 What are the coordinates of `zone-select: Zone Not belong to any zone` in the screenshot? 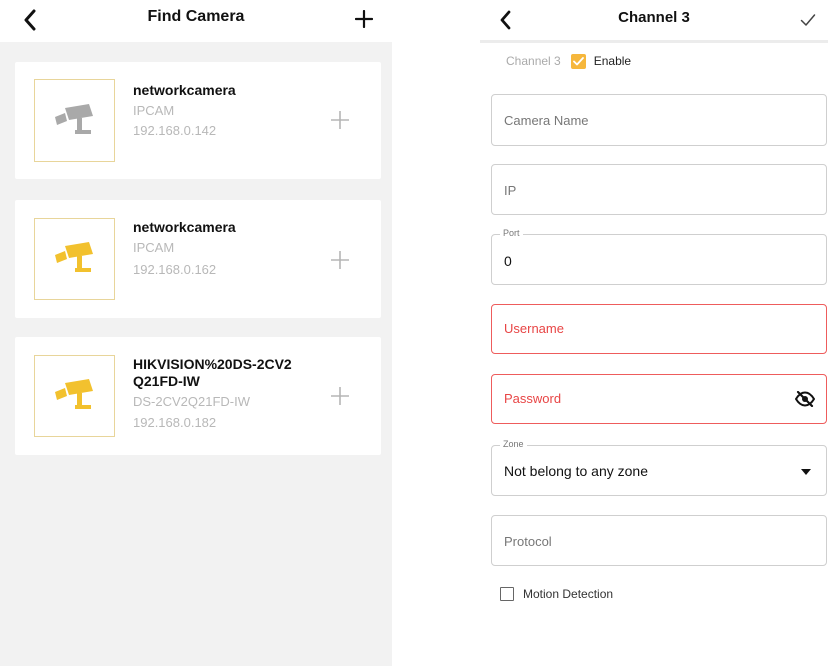 It's located at (659, 467).